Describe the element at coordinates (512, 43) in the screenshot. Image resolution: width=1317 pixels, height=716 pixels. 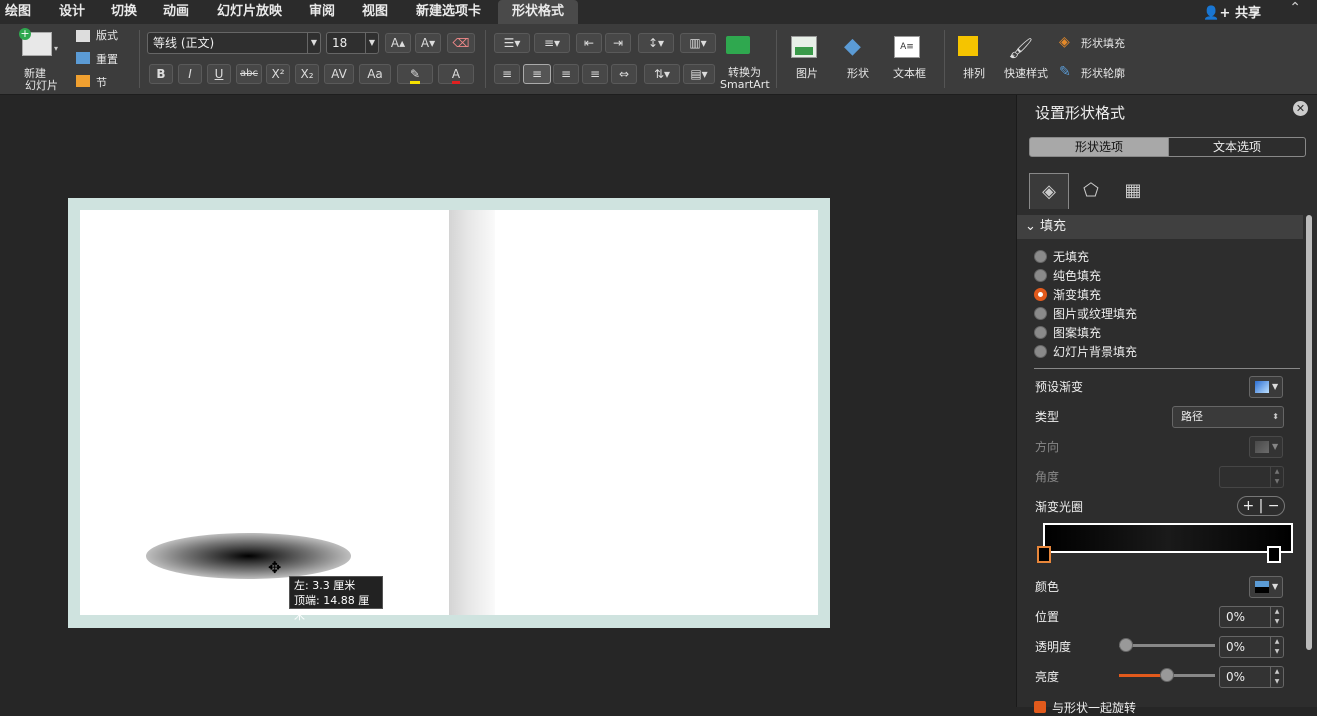
I see `bullets-icon: ☰▾` at that location.